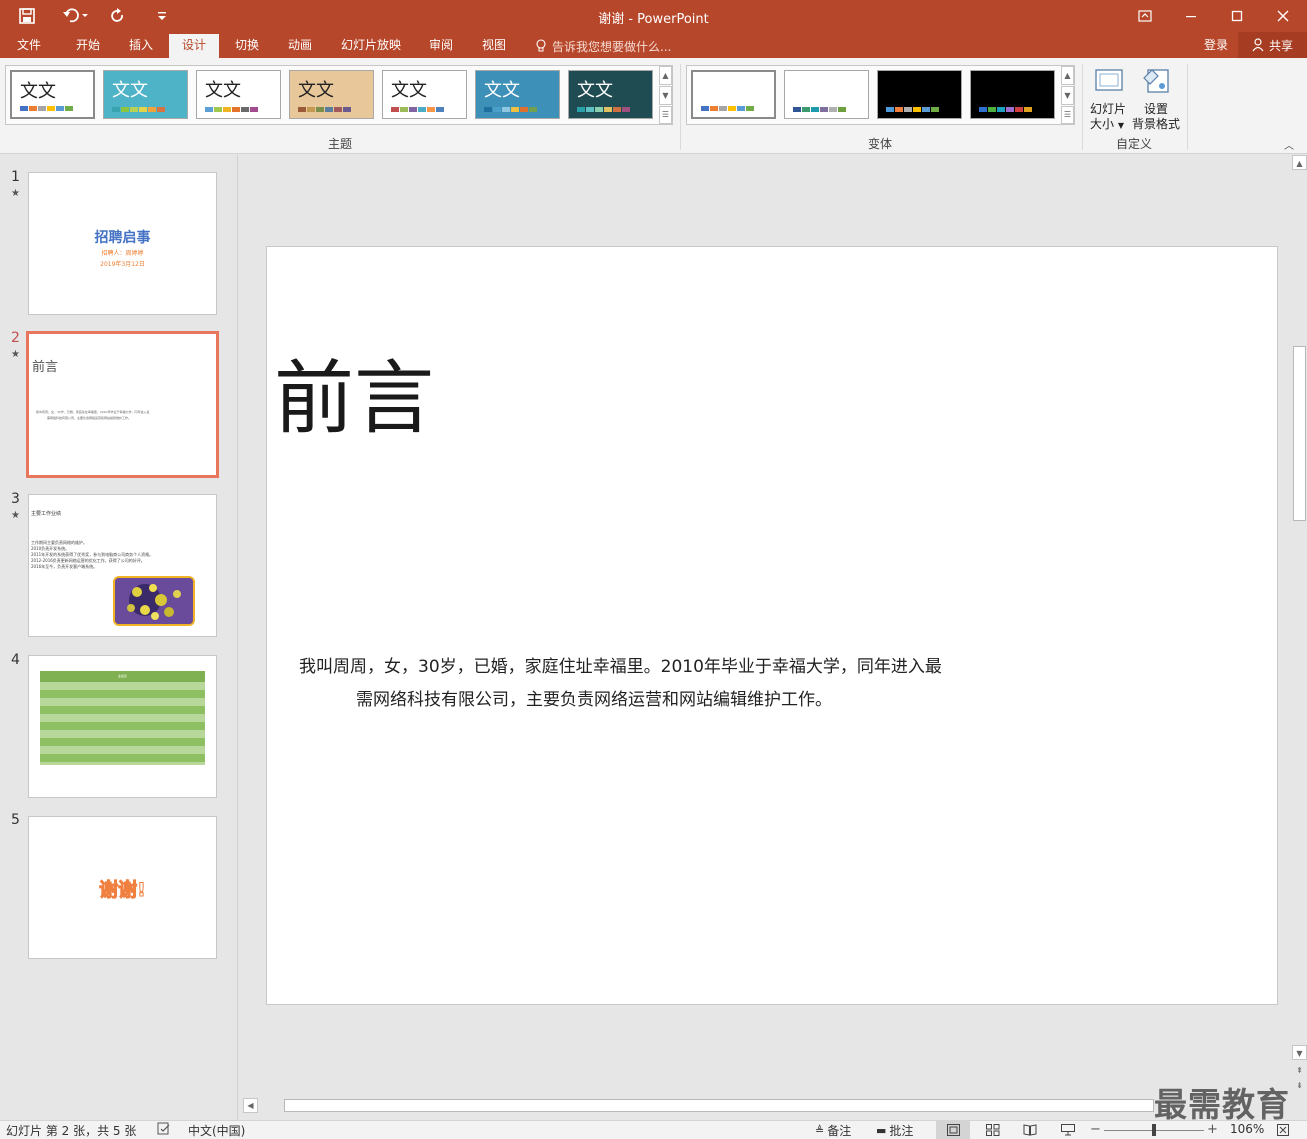 This screenshot has height=1139, width=1307. I want to click on tab-insert: 插入, so click(141, 45).